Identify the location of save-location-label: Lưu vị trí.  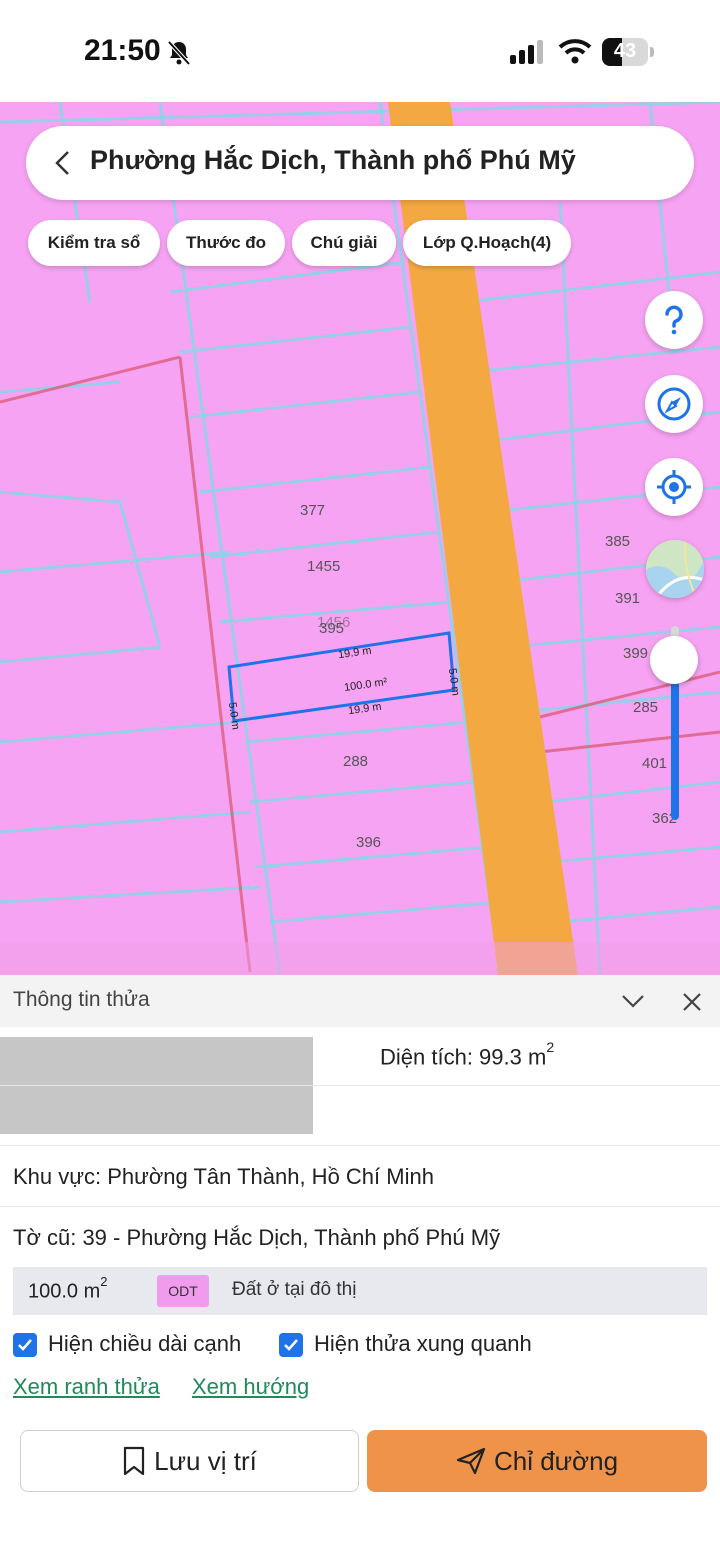
(205, 1460).